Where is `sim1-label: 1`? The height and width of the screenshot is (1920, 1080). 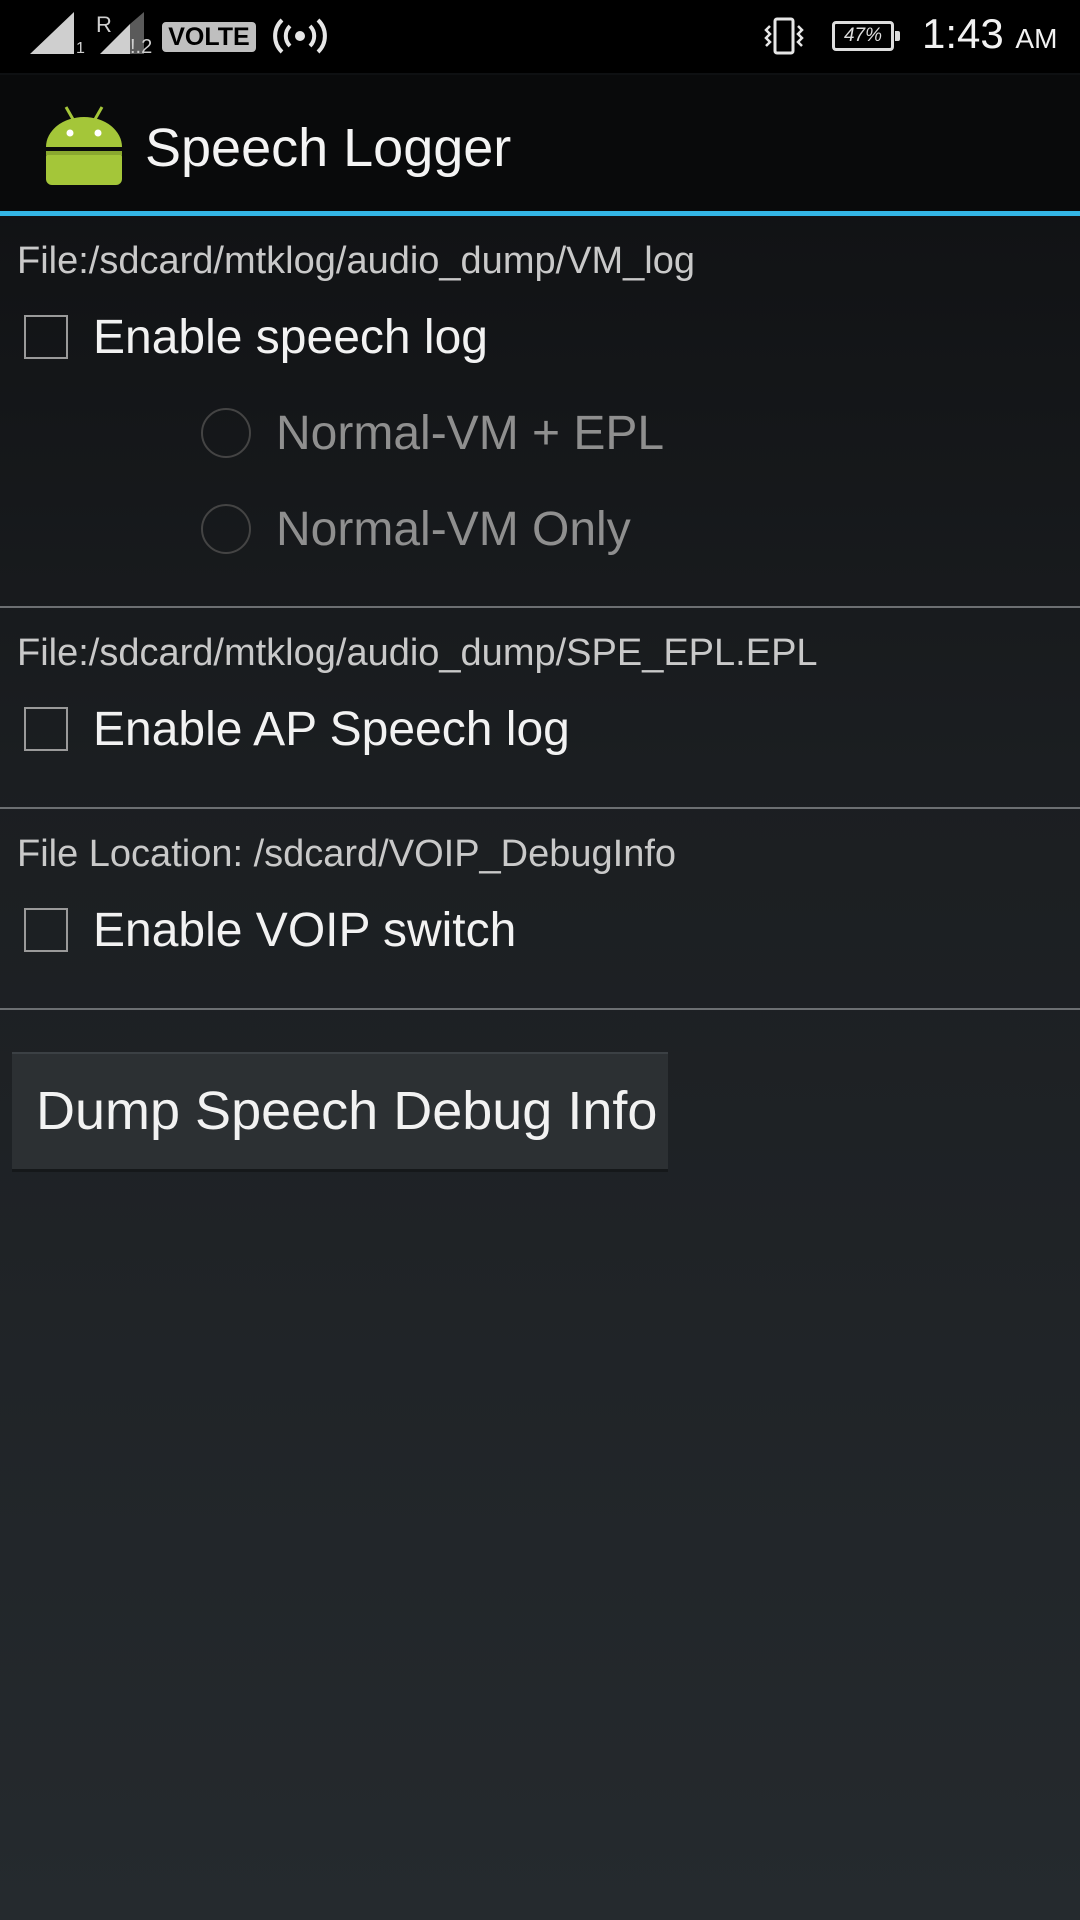
sim1-label: 1 is located at coordinates (80, 48).